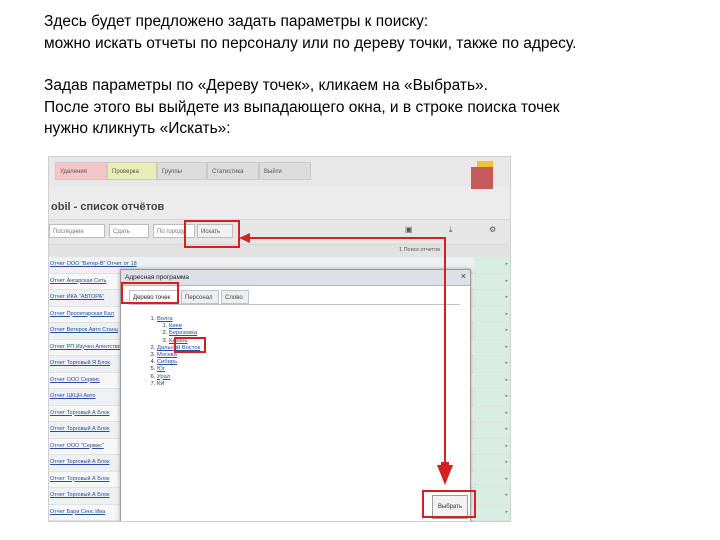 This screenshot has width=720, height=540. I want to click on highlight-tree-node, so click(190, 345).